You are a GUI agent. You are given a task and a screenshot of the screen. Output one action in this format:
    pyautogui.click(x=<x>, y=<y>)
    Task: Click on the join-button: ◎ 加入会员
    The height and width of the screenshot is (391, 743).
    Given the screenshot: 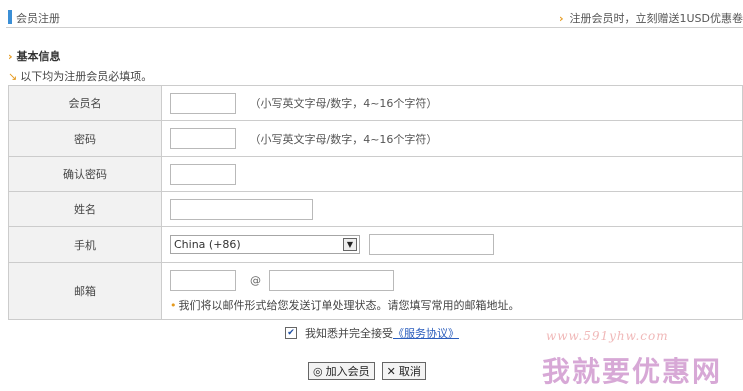 What is the action you would take?
    pyautogui.click(x=341, y=371)
    